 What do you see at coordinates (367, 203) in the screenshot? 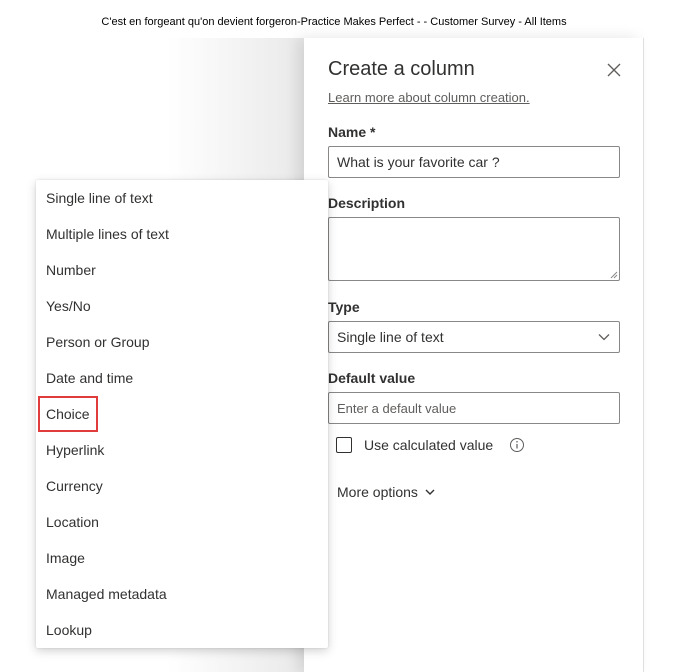
I see `description-label: Description` at bounding box center [367, 203].